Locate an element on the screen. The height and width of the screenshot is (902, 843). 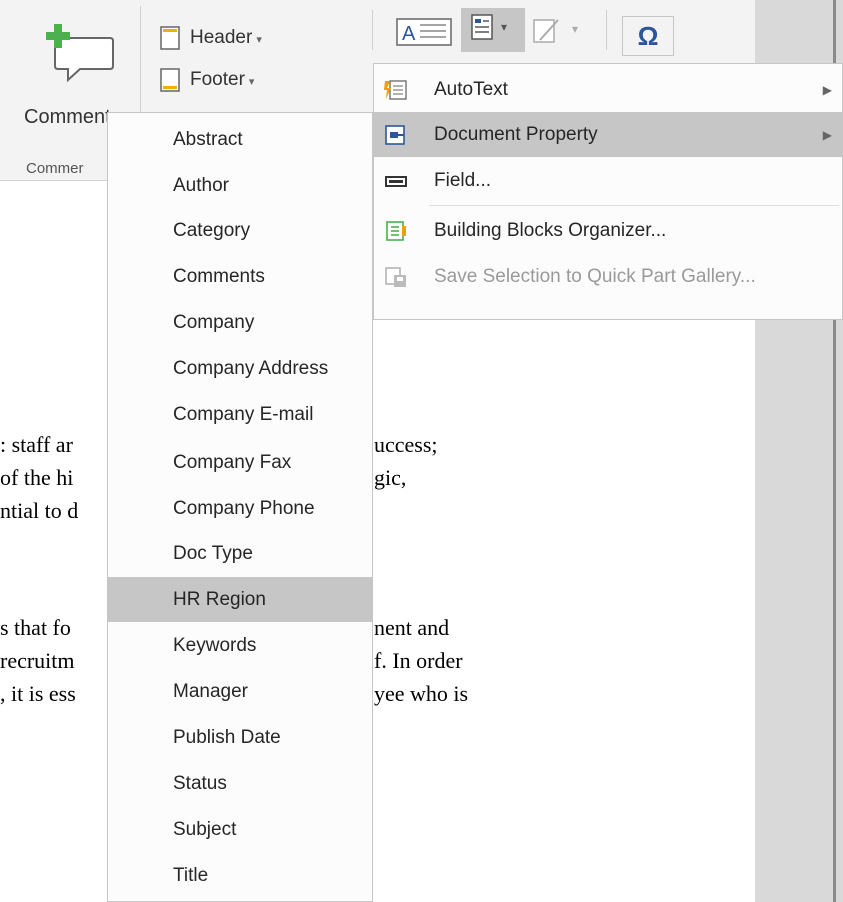
property-item-abstract: Abstract is located at coordinates (240, 139).